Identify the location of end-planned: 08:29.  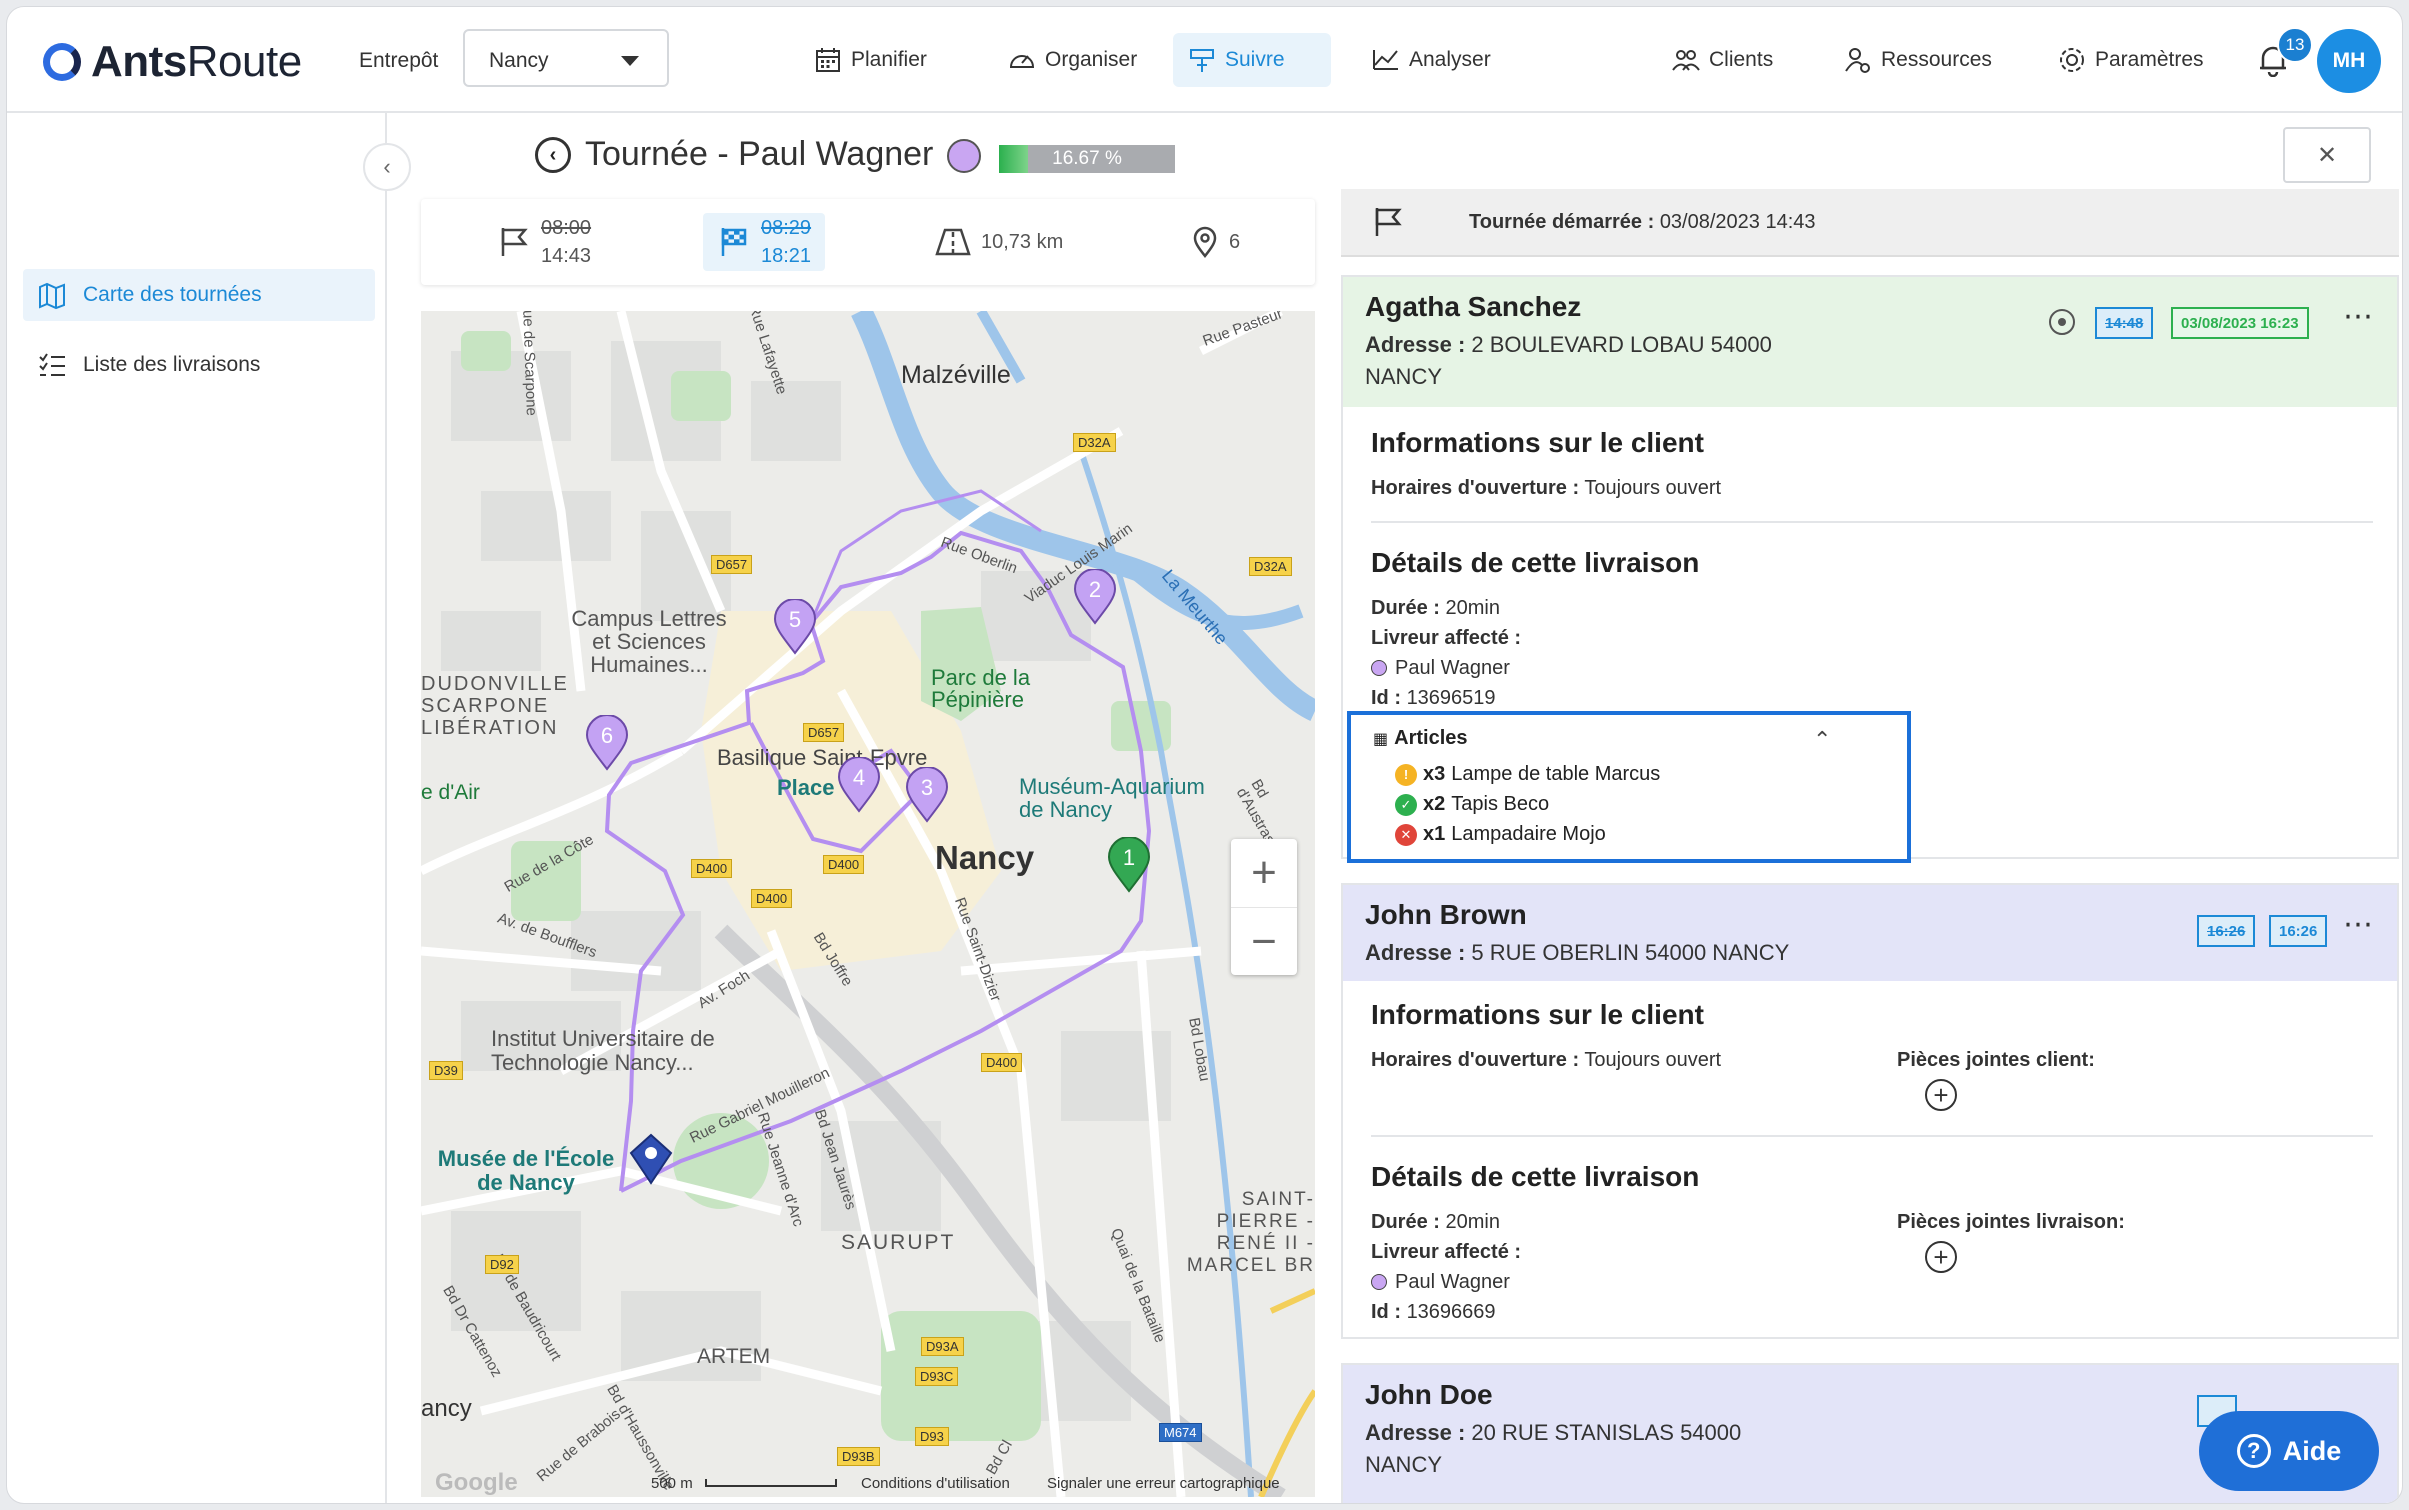
(786, 228).